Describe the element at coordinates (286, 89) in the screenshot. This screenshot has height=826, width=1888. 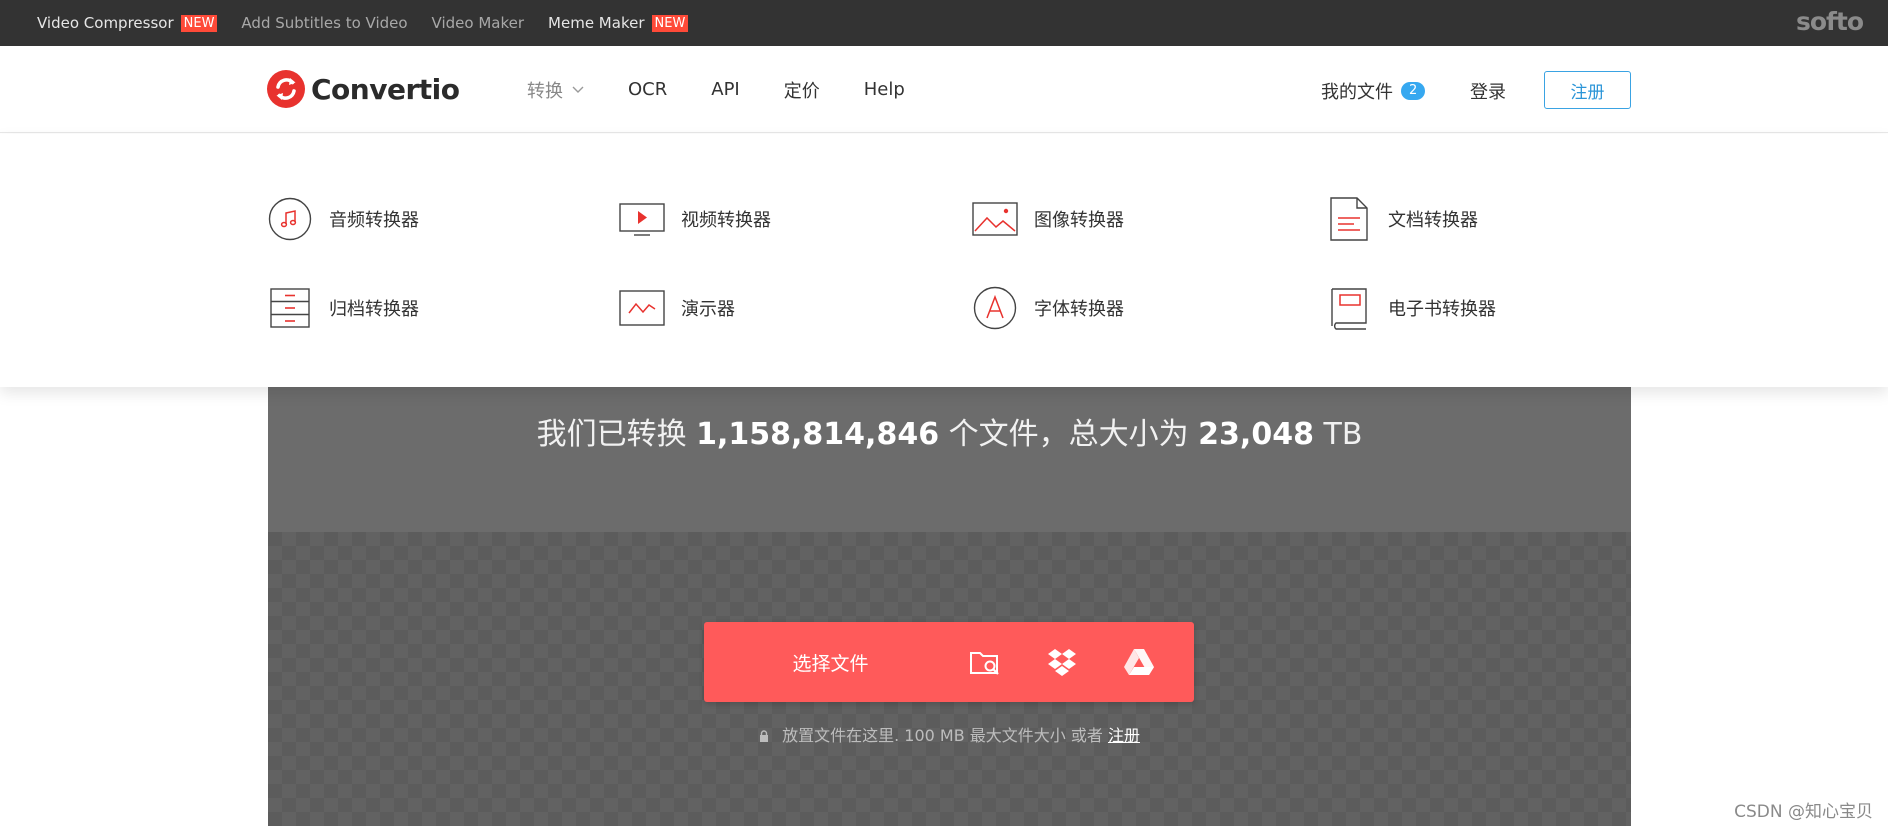
I see `convertio-logo-icon` at that location.